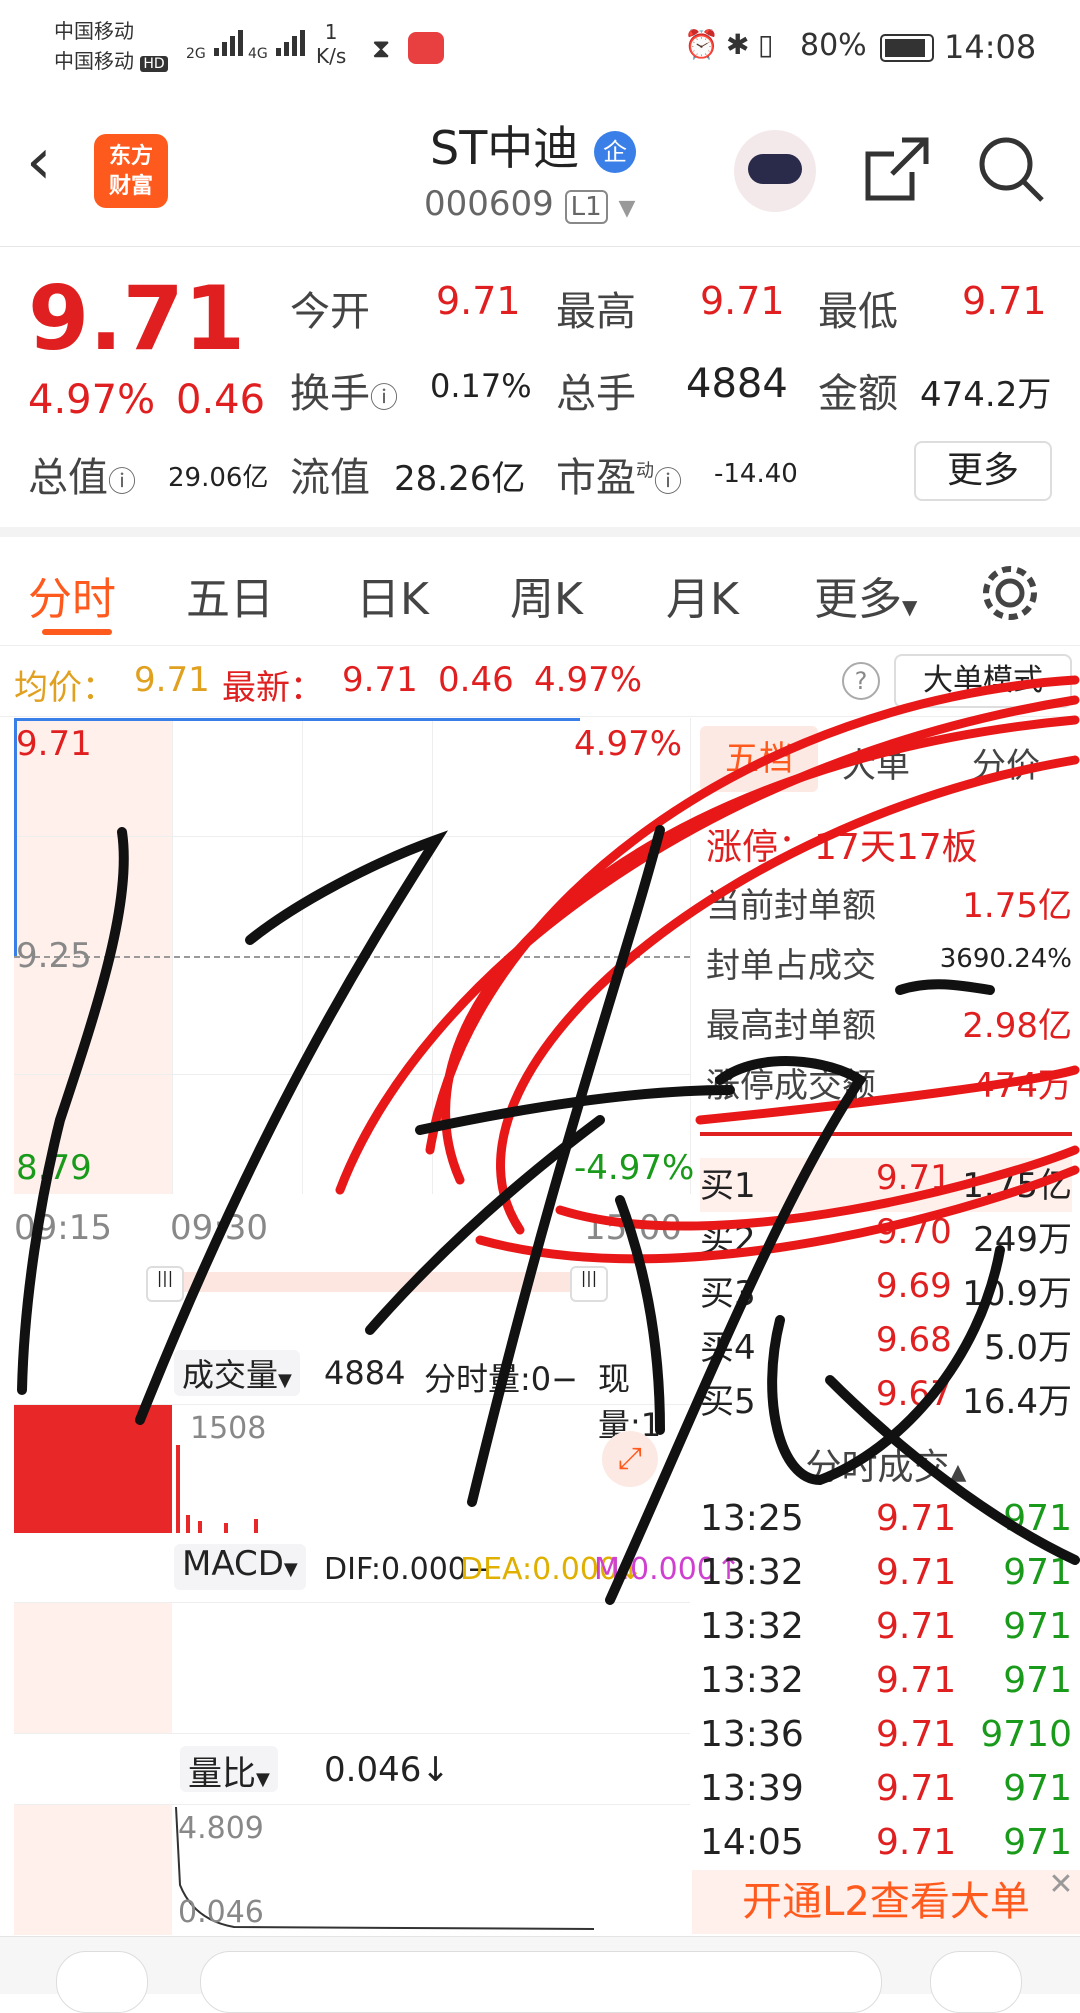 This screenshot has height=2013, width=1080. I want to click on big-order-mode-button: 大单模式, so click(983, 681).